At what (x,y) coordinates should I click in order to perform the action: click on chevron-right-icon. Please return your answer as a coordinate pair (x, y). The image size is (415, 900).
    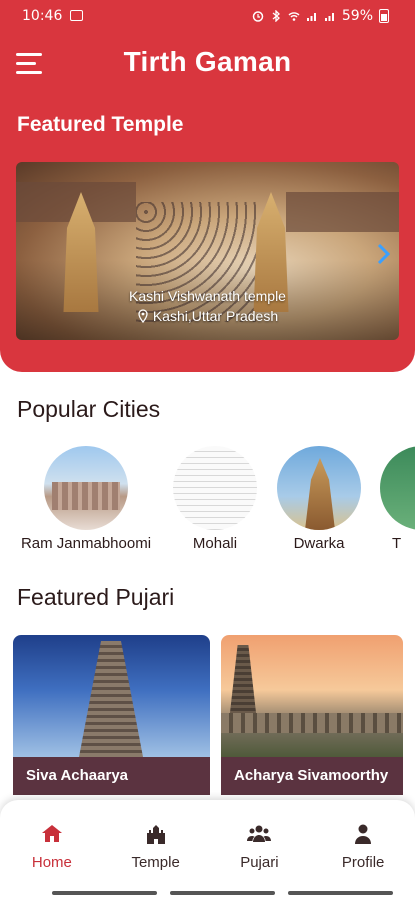
    Looking at the image, I should click on (383, 254).